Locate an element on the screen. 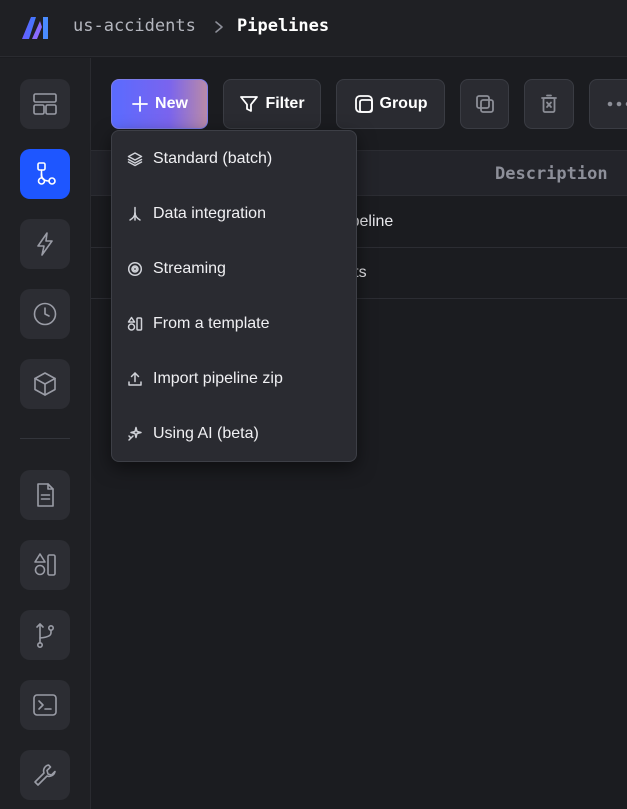 Image resolution: width=627 pixels, height=809 pixels. wrench-icon is located at coordinates (45, 775).